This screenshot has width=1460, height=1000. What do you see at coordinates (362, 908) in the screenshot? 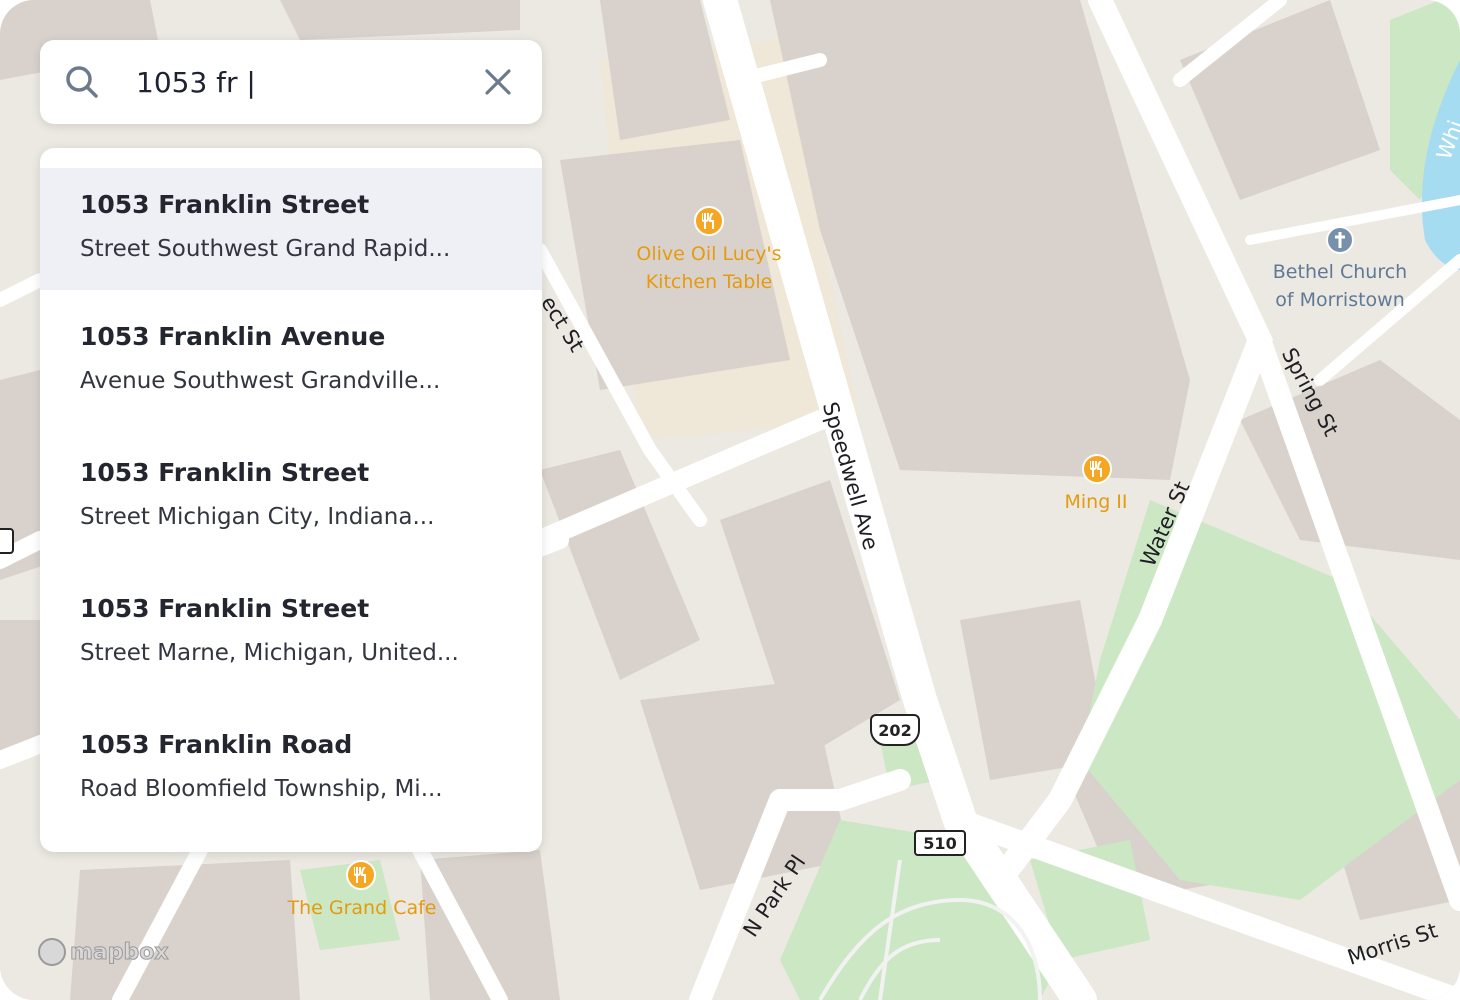
I see `poi-label-grand-cafe: The Grand Cafe` at bounding box center [362, 908].